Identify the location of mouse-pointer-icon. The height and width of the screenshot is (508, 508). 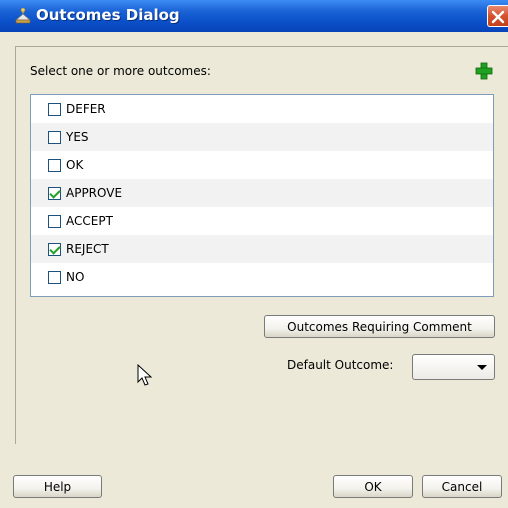
(145, 375).